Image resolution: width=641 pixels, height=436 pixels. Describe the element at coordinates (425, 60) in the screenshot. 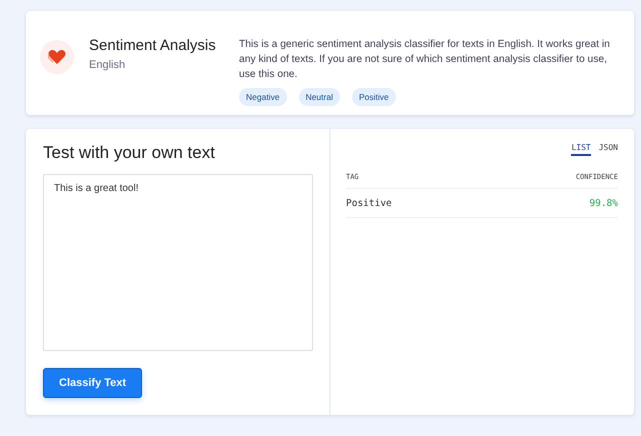

I see `description: This is a generic sentiment analysis classifier for texts in English. It works great in any kind of texts. If you are not sure of which sentiment analysis classifier to use, use this one.` at that location.